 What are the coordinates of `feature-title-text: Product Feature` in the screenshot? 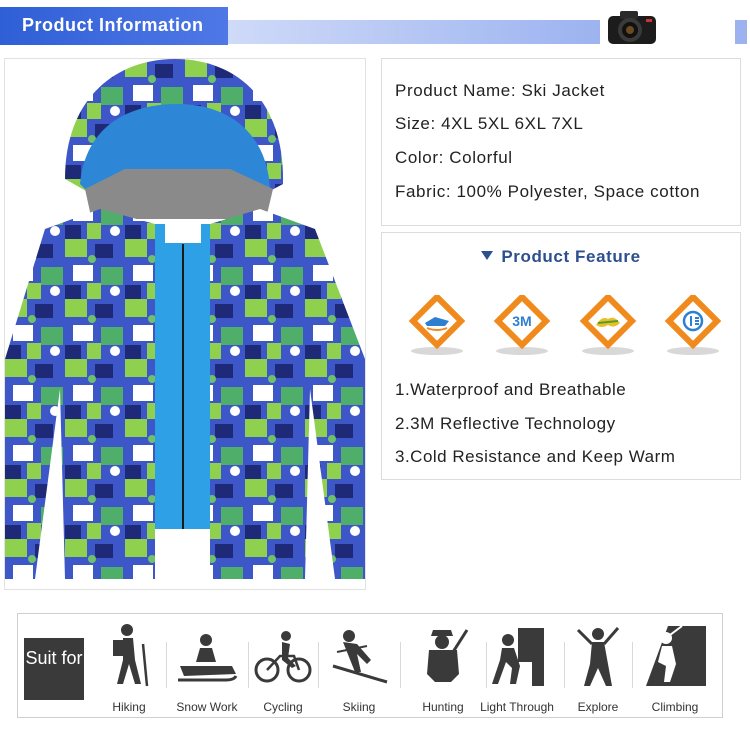 It's located at (571, 256).